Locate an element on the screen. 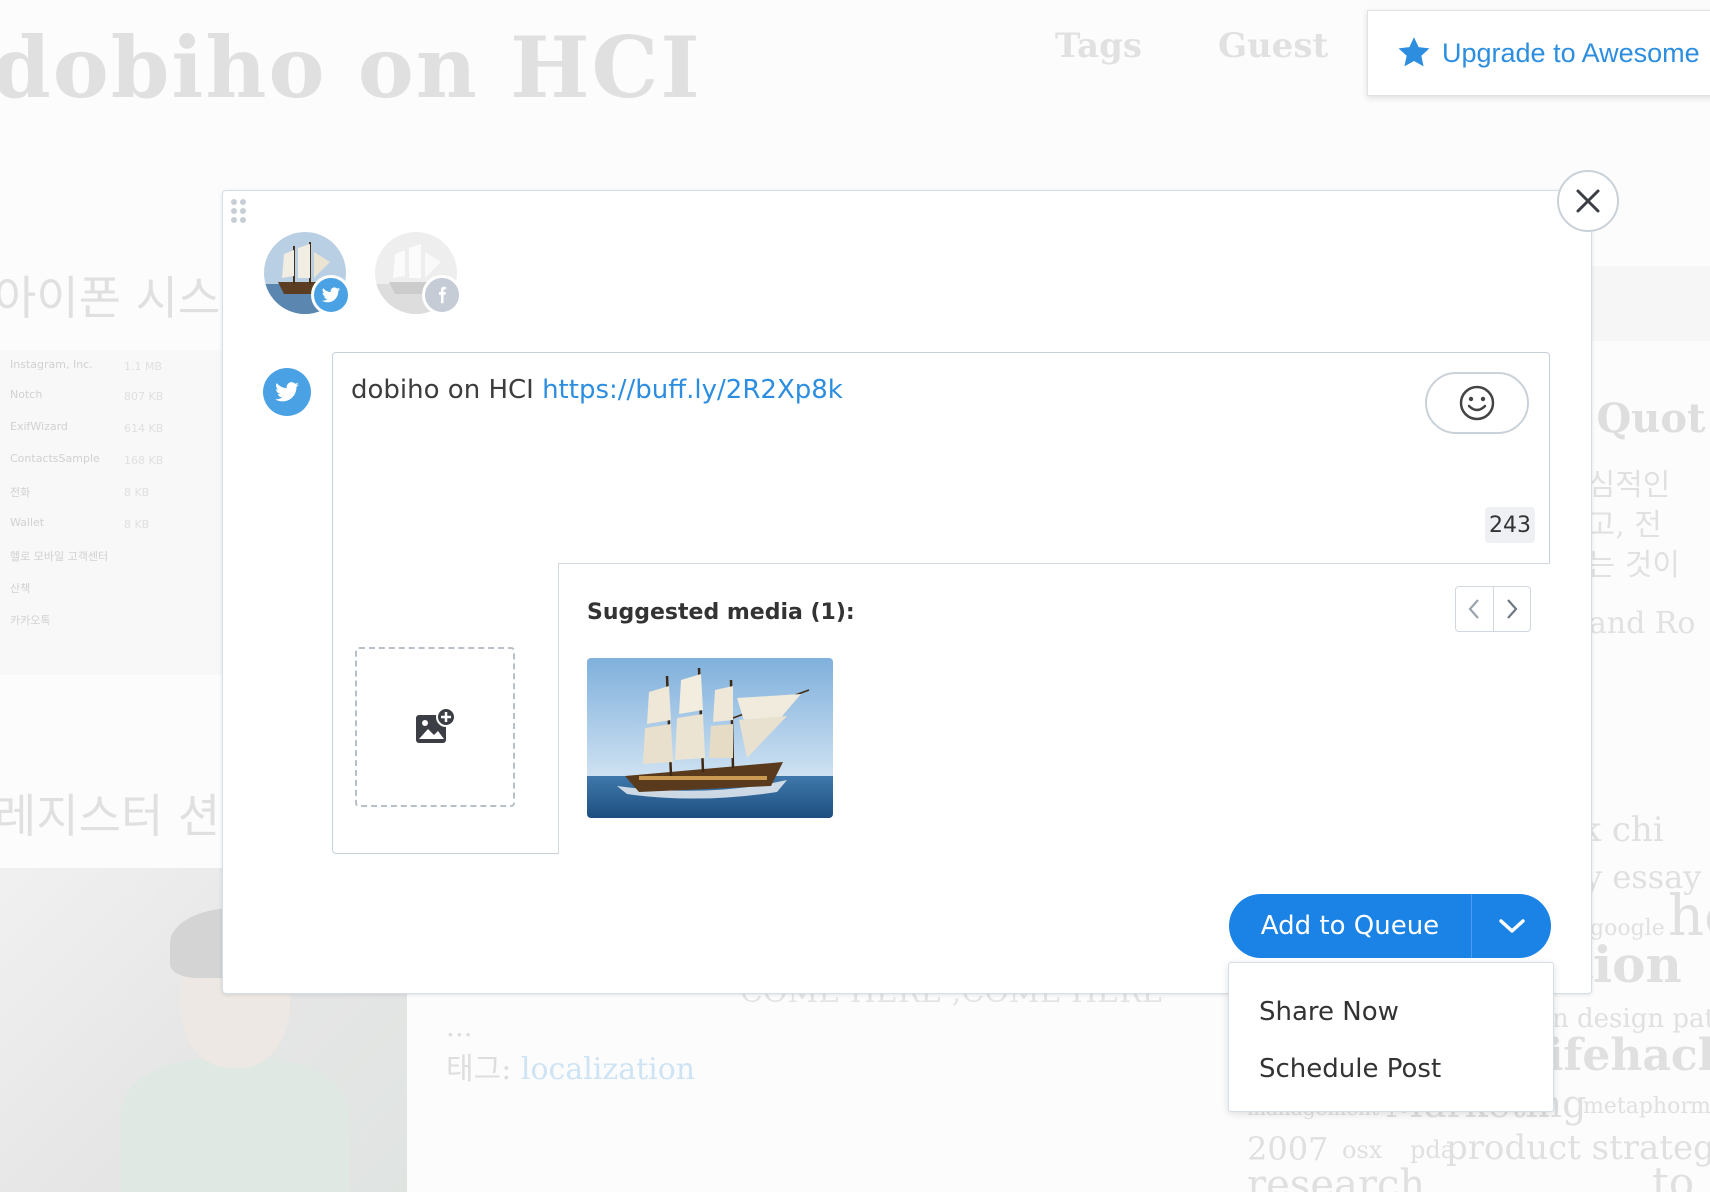  add-media-button is located at coordinates (435, 727).